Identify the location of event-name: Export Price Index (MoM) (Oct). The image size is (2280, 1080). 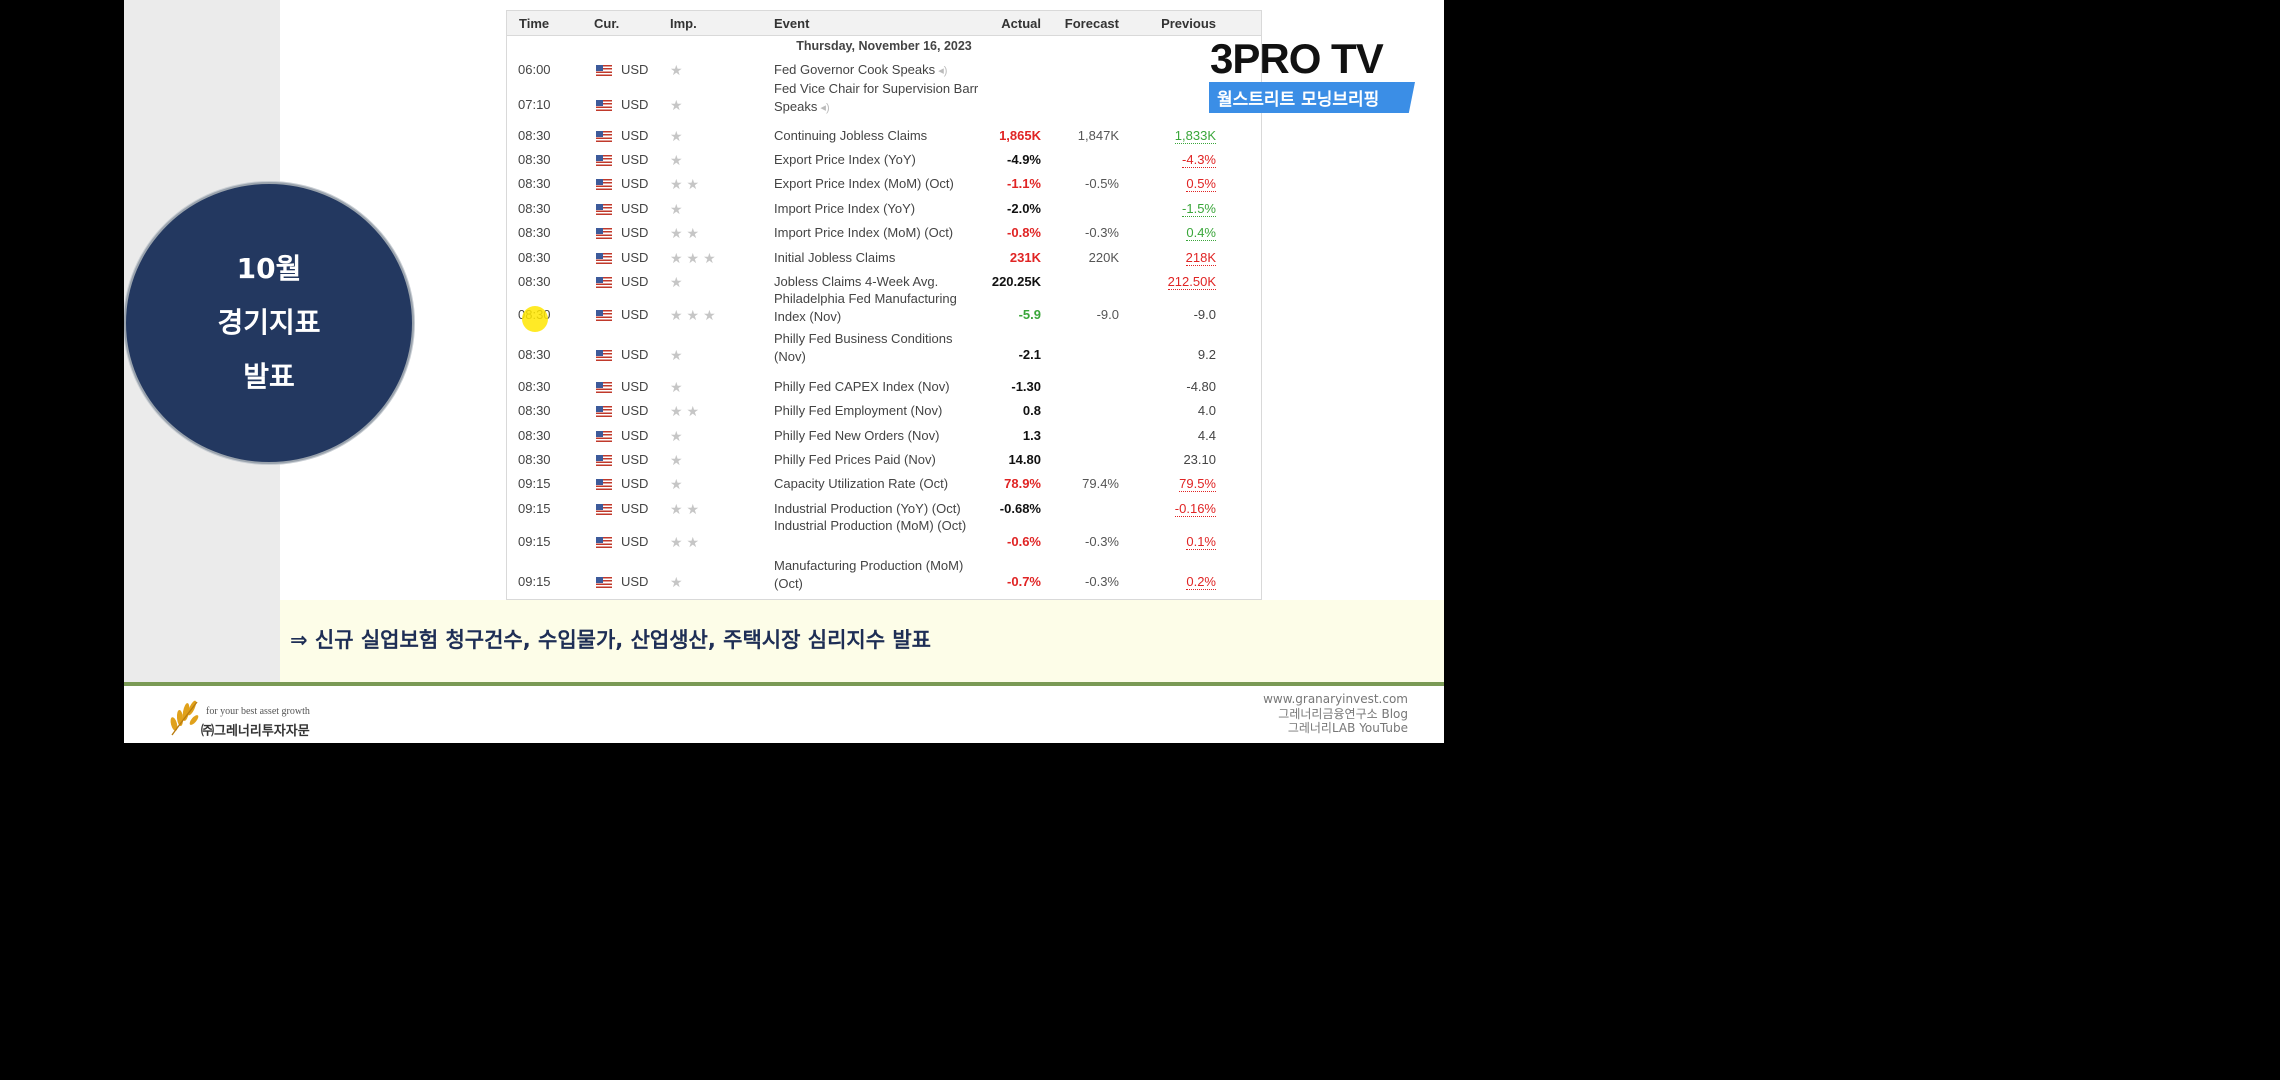
(879, 184).